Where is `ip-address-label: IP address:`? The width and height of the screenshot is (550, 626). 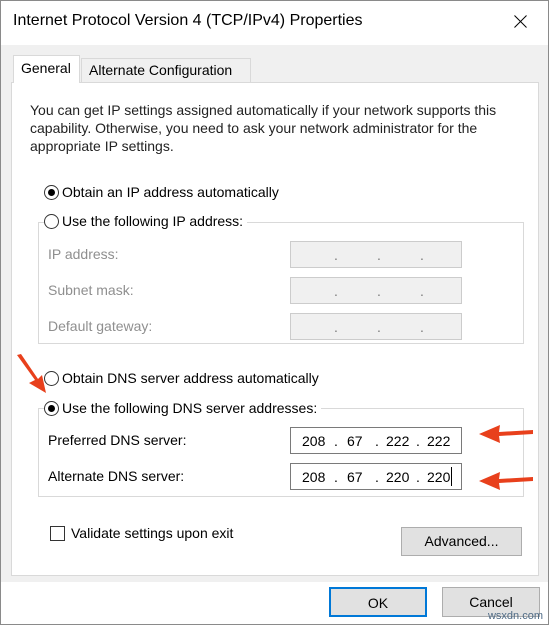 ip-address-label: IP address: is located at coordinates (83, 254).